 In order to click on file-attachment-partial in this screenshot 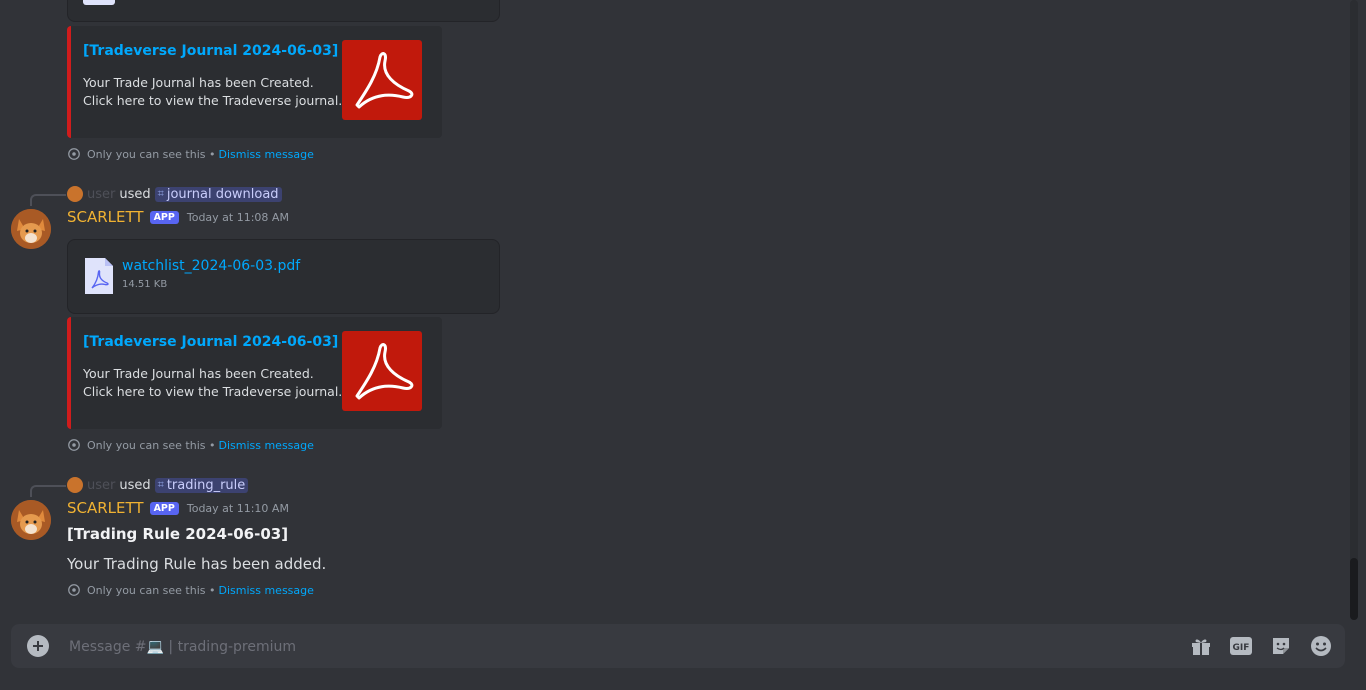, I will do `click(283, 11)`.